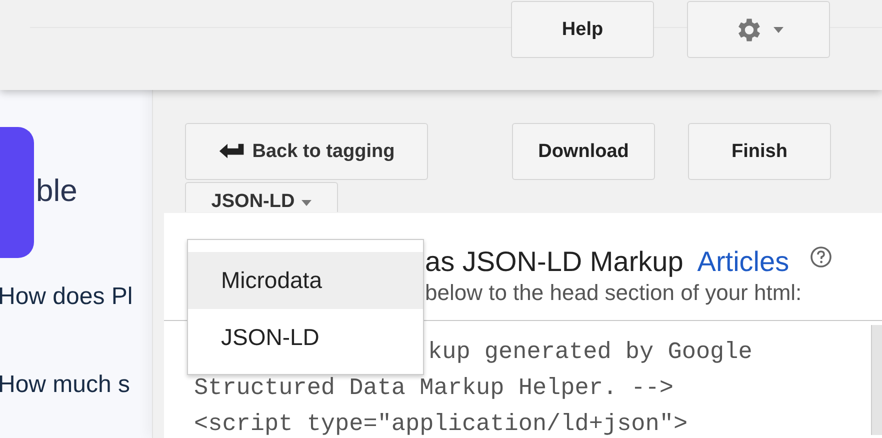 The image size is (882, 438). I want to click on scrollbar, so click(876, 380).